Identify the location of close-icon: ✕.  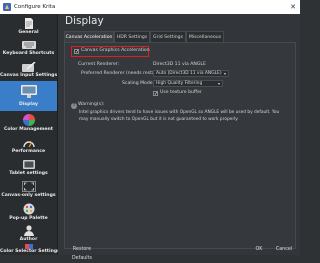
(293, 7).